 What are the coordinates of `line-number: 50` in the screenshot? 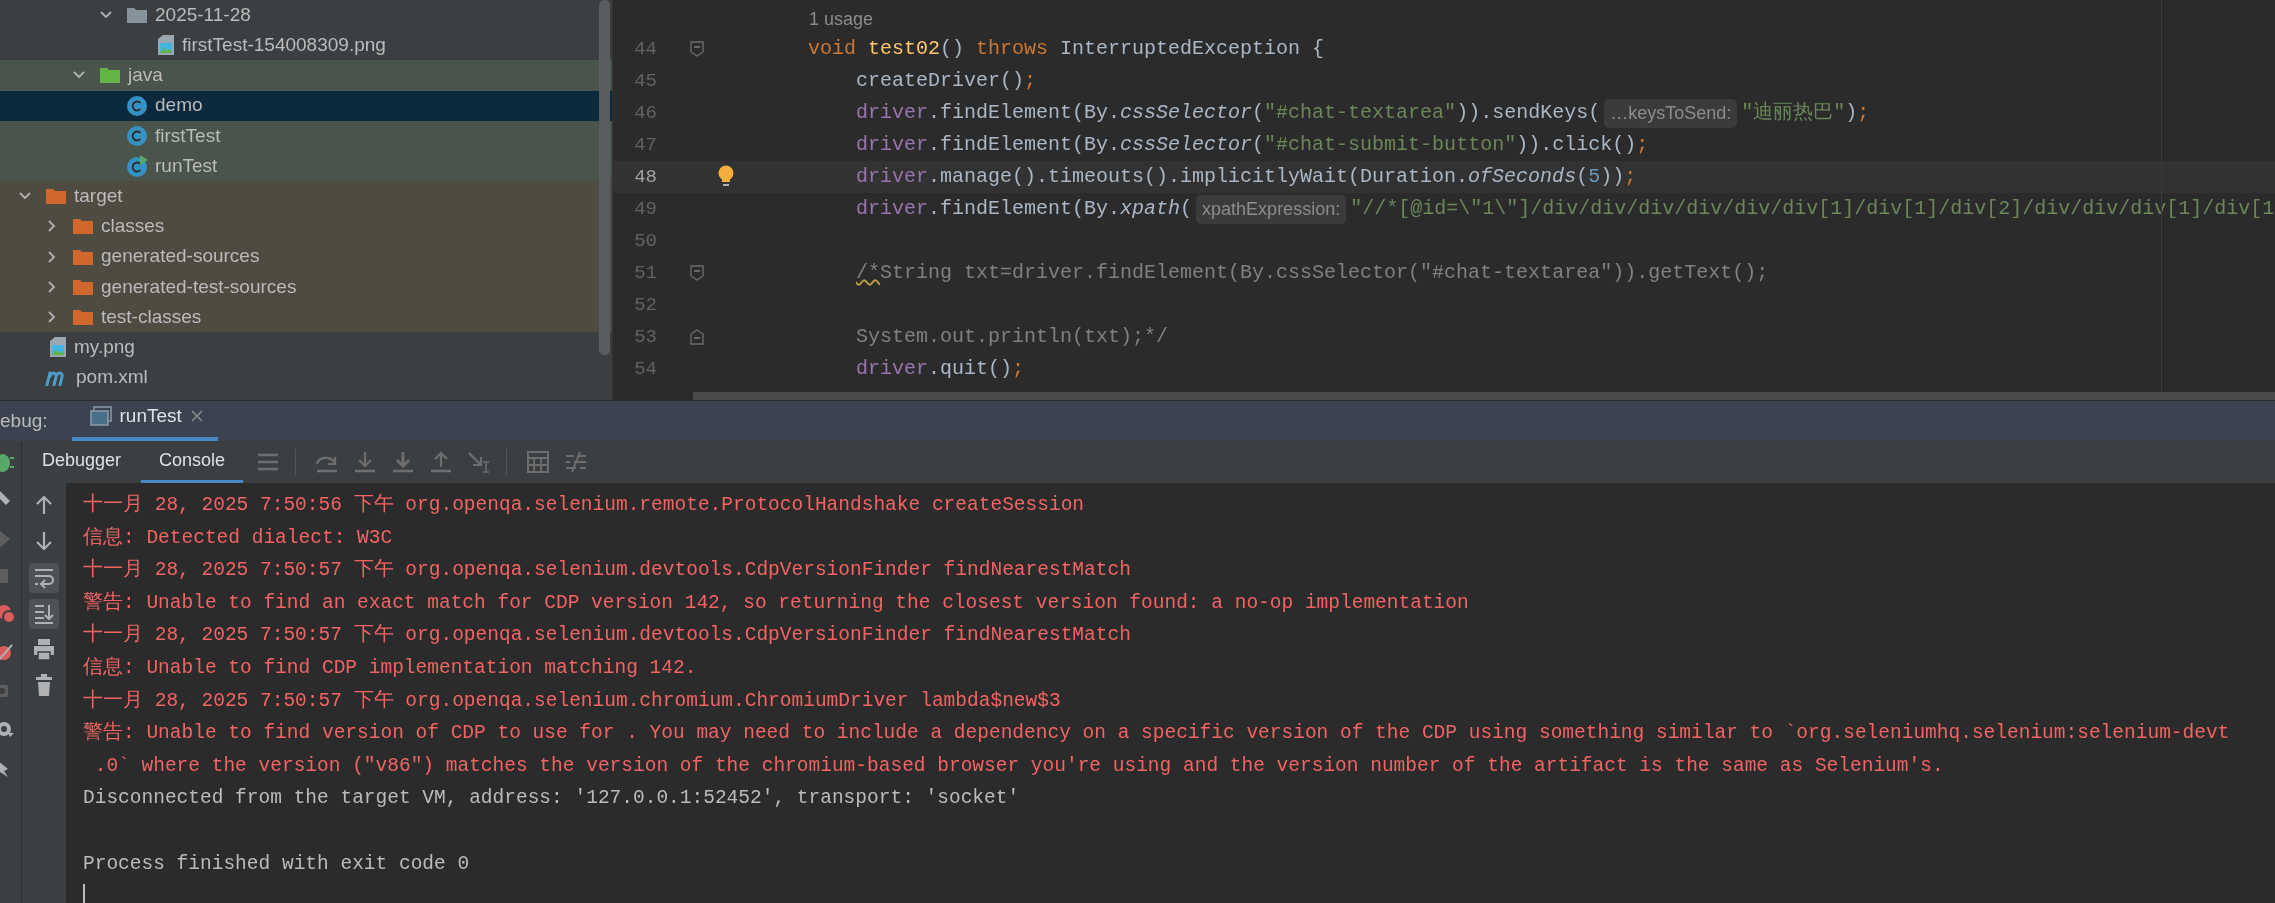 It's located at (645, 241).